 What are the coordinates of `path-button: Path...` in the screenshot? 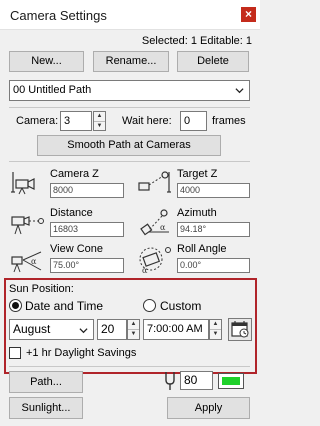 It's located at (46, 382).